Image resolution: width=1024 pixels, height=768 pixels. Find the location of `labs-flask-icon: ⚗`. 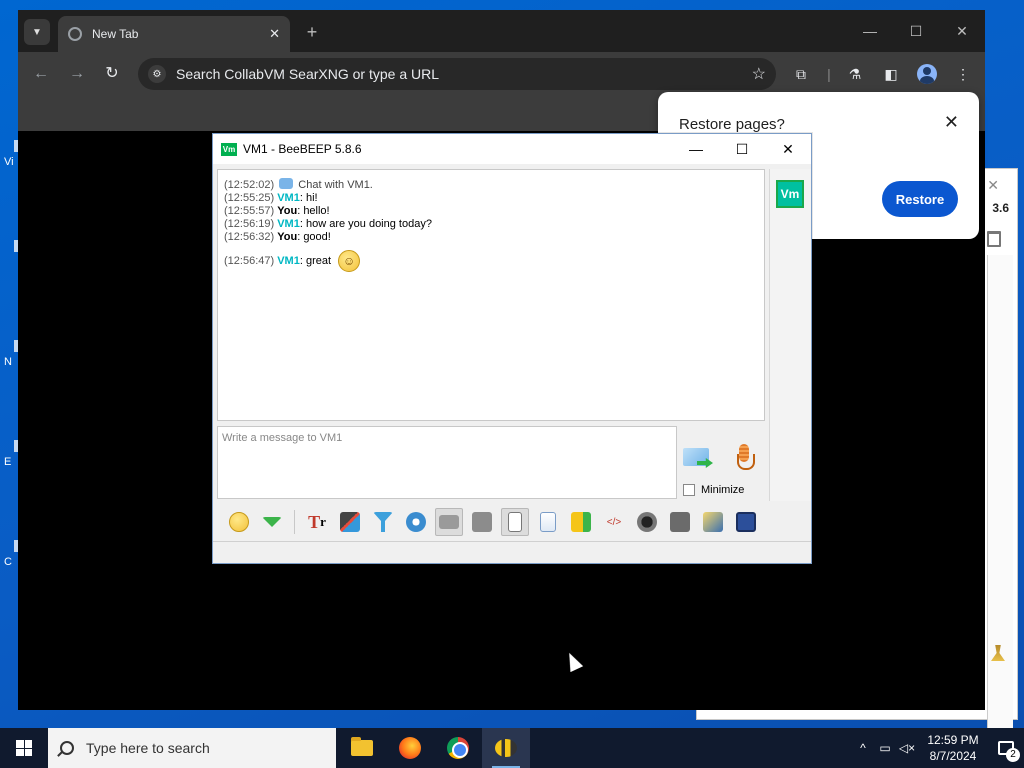

labs-flask-icon: ⚗ is located at coordinates (855, 74).